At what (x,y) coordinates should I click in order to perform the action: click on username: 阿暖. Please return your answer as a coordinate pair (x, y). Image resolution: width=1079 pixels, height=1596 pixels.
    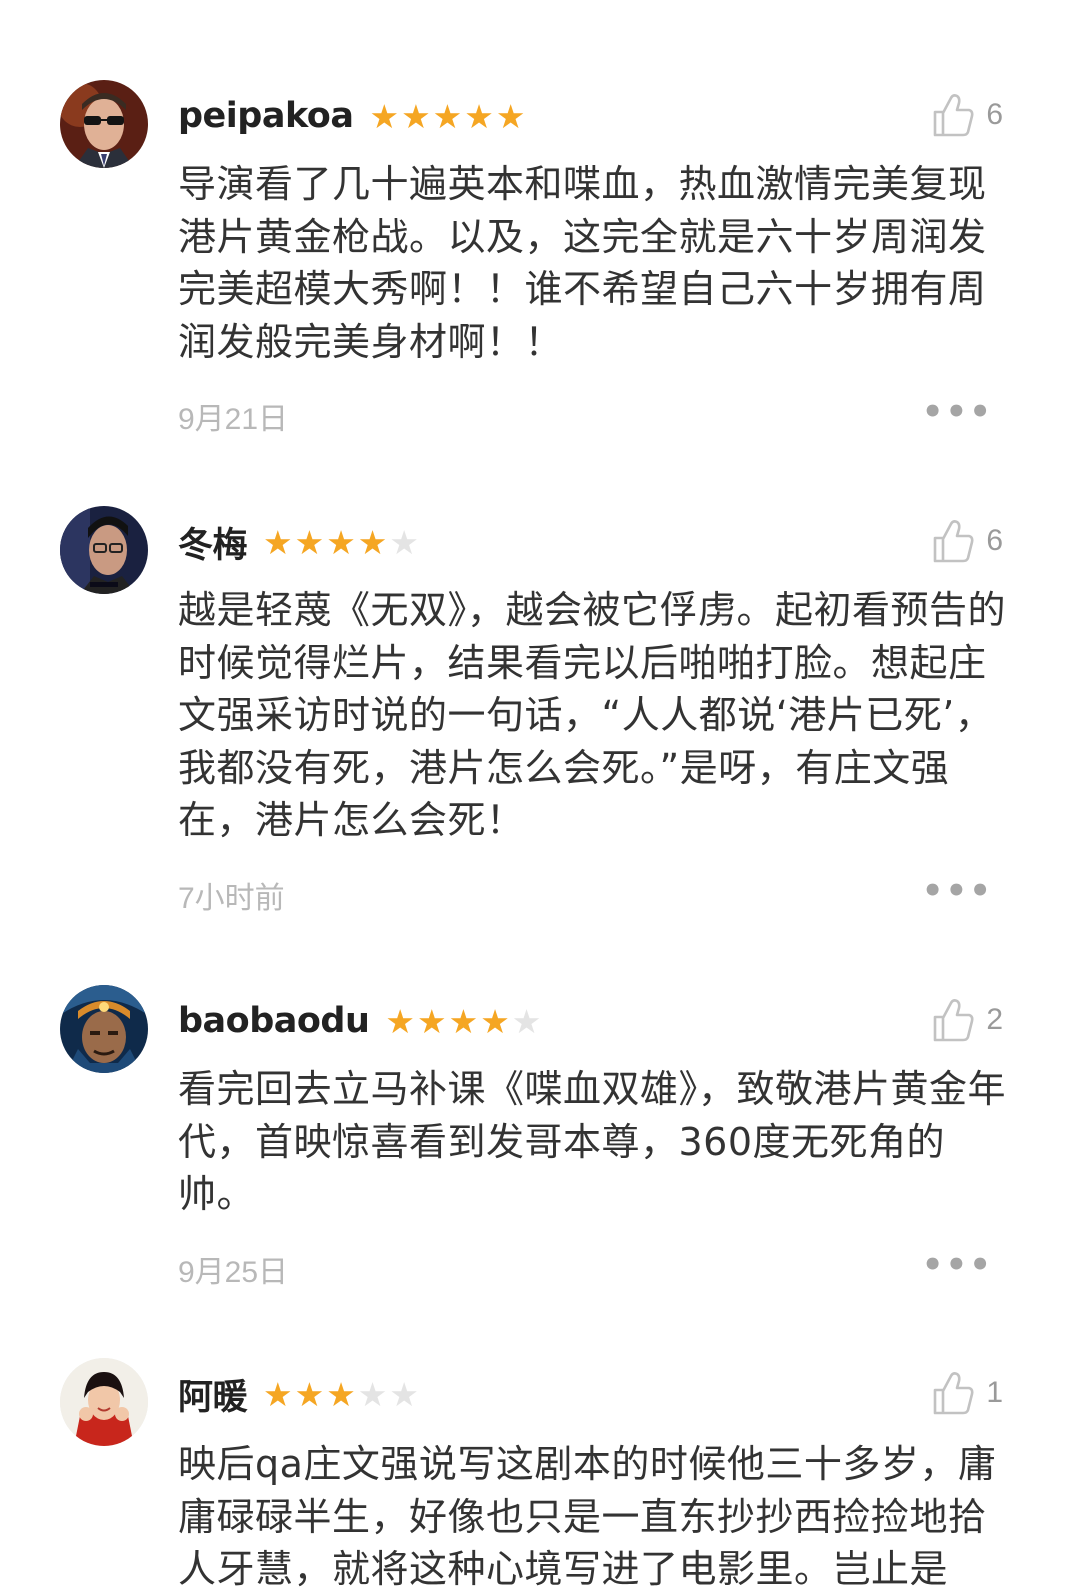
    Looking at the image, I should click on (213, 1394).